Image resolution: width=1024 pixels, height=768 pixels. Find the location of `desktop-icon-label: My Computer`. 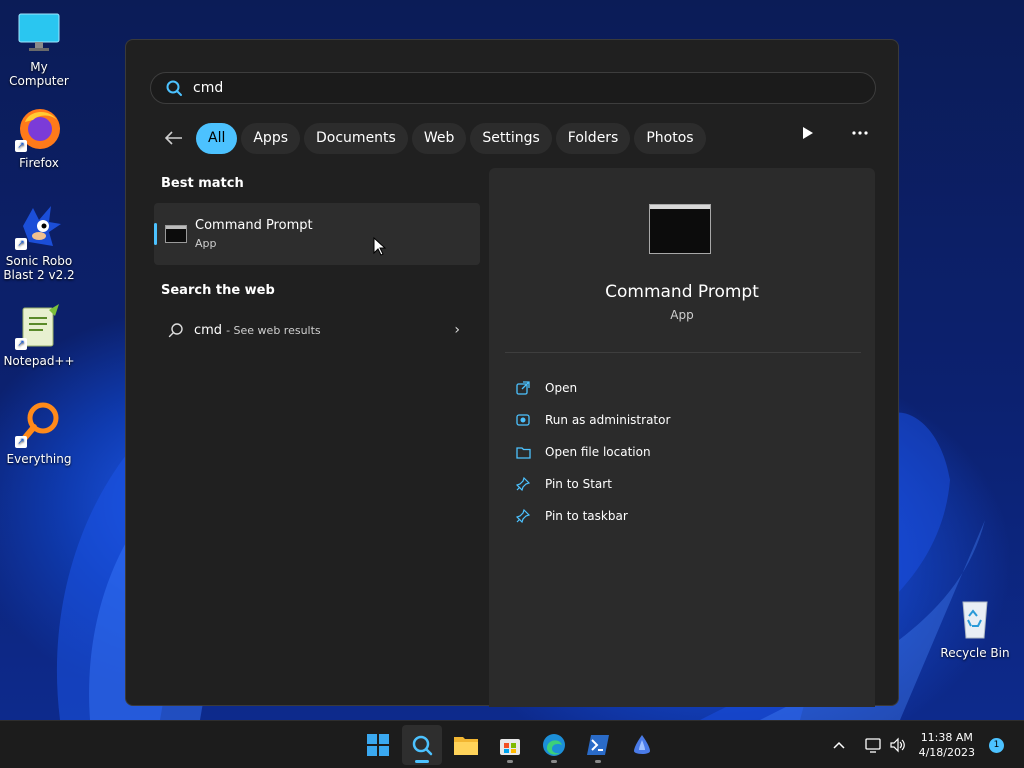

desktop-icon-label: My Computer is located at coordinates (39, 74).